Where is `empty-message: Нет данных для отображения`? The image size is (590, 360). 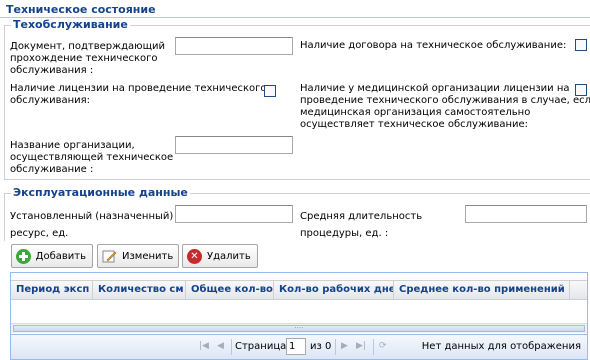 empty-message: Нет данных для отображения is located at coordinates (501, 346).